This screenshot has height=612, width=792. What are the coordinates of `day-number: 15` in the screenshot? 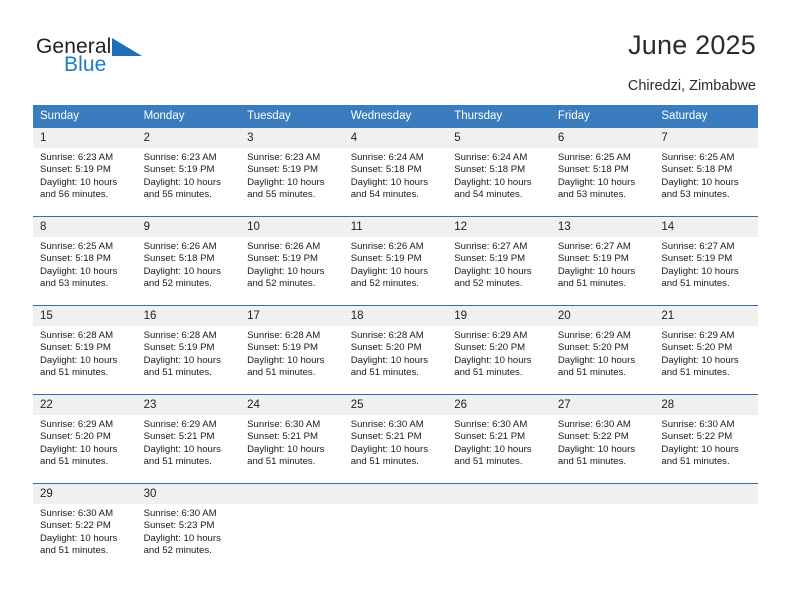 It's located at (85, 316).